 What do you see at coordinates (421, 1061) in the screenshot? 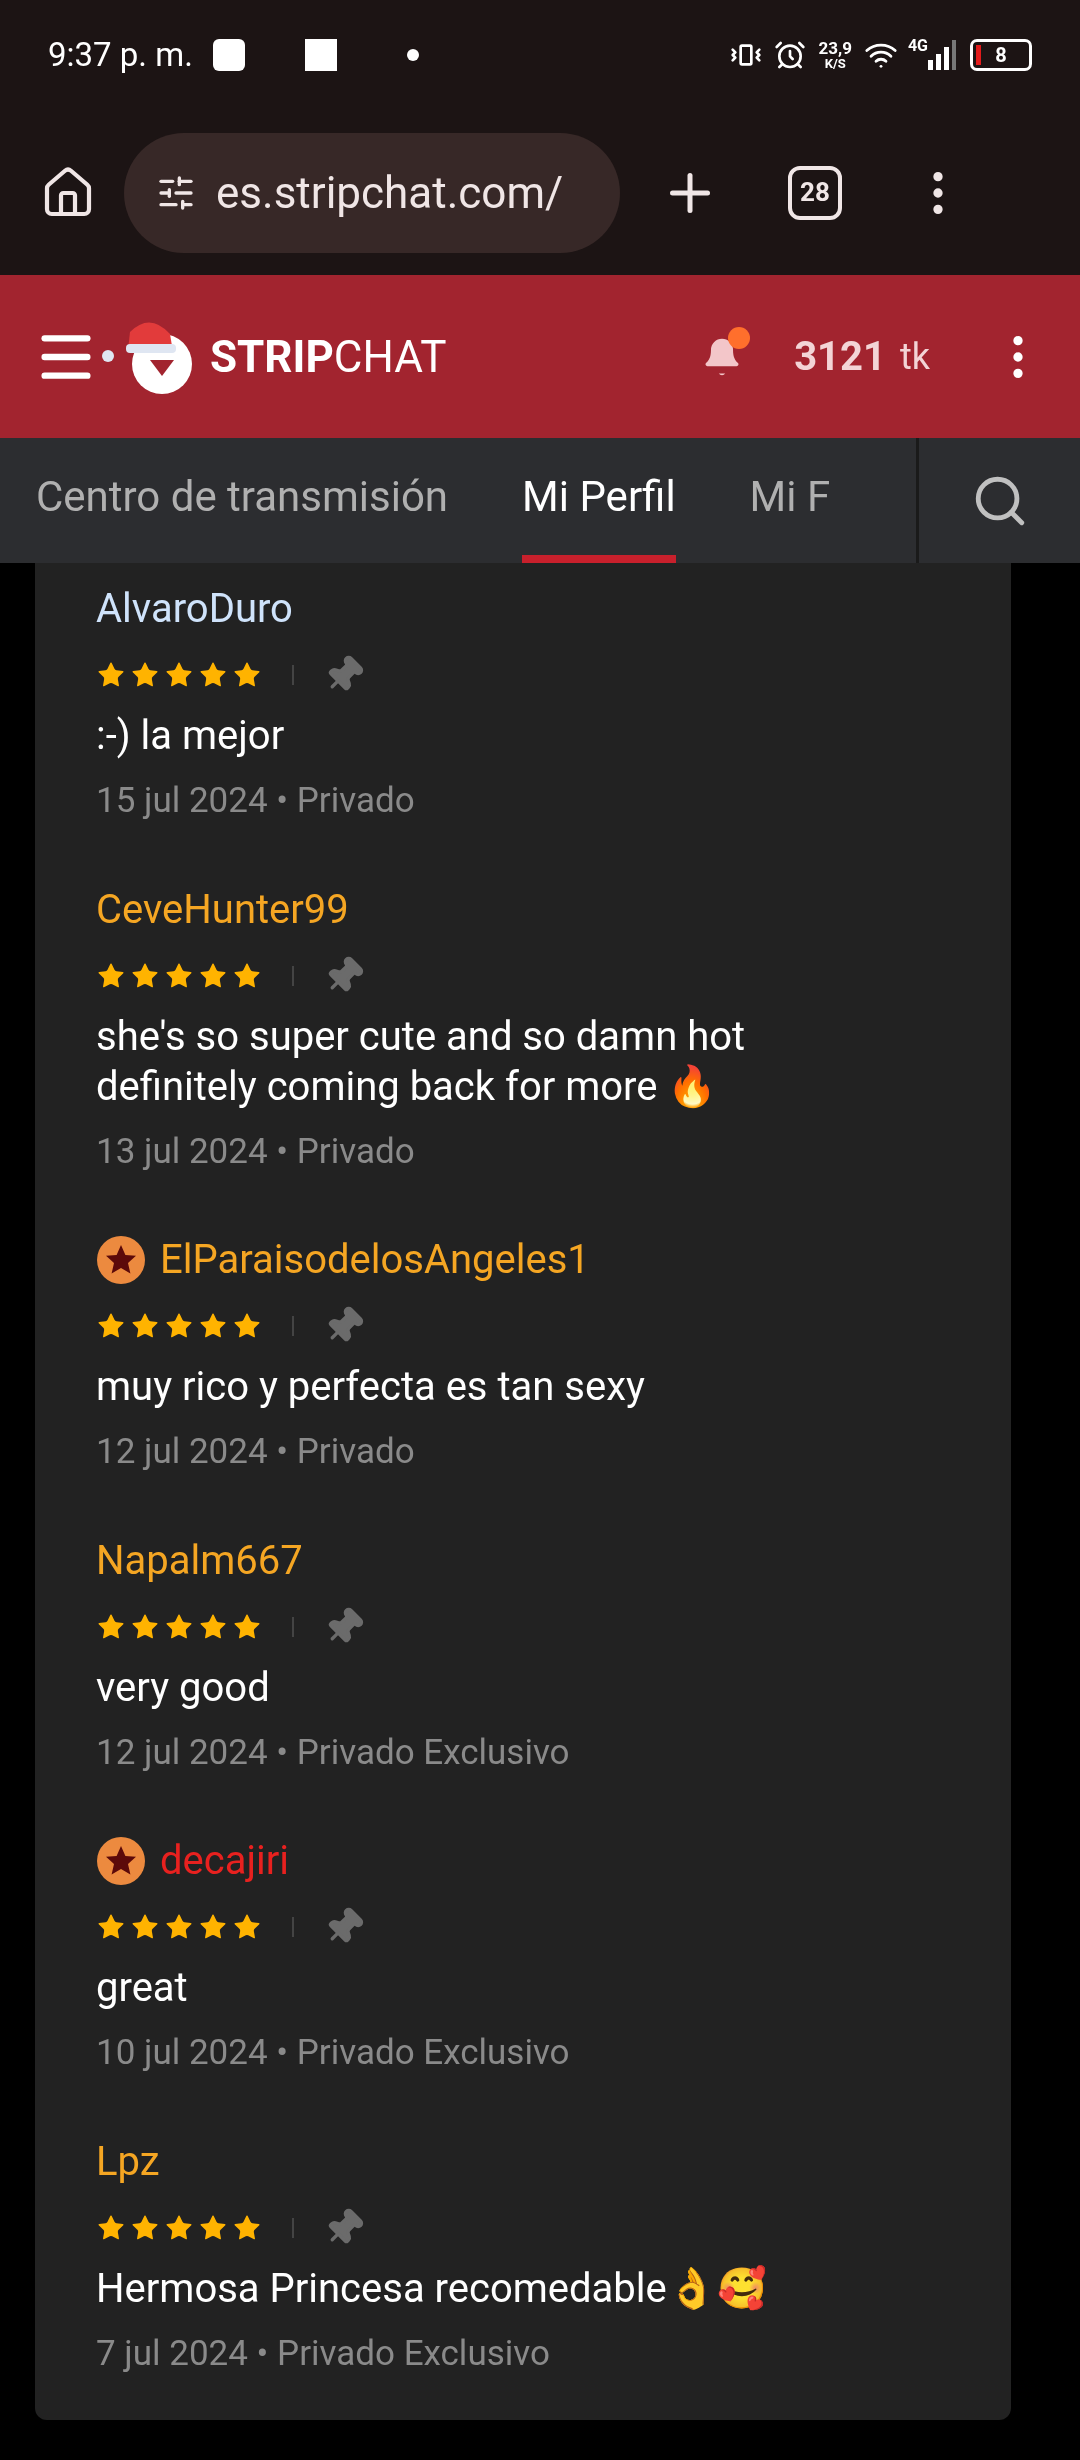
I see `review-text: she's so super cute and so damn hot definitely coming back for more 🔥` at bounding box center [421, 1061].